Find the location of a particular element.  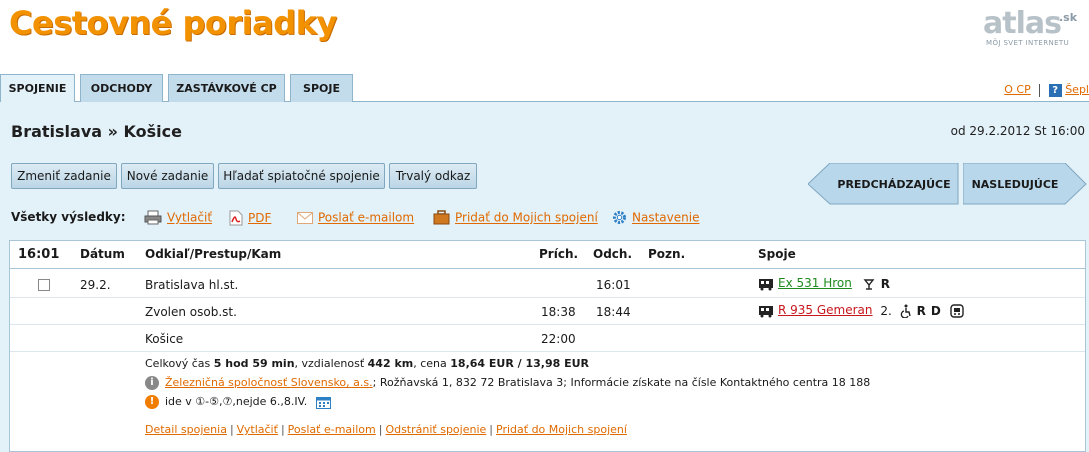

route-title: Bratislava » Košice is located at coordinates (96, 131).